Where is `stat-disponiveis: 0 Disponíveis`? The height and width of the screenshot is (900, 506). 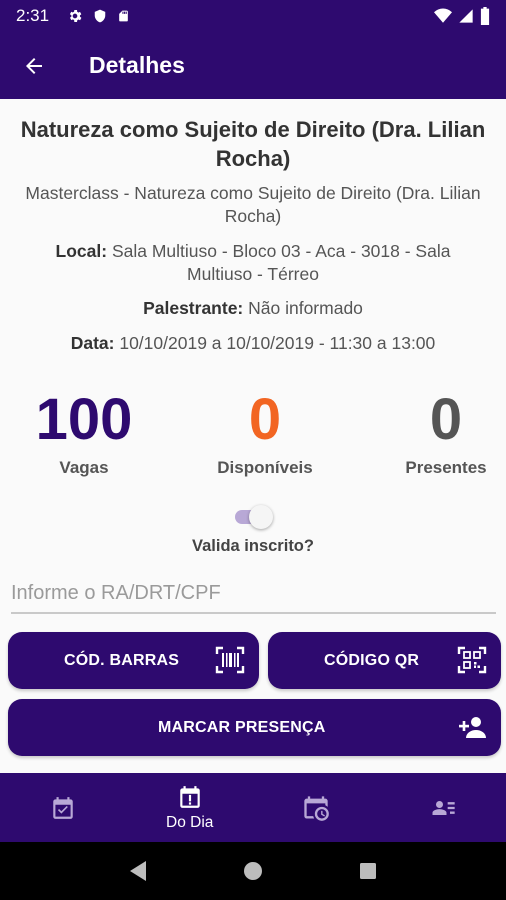
stat-disponiveis: 0 Disponíveis is located at coordinates (265, 431).